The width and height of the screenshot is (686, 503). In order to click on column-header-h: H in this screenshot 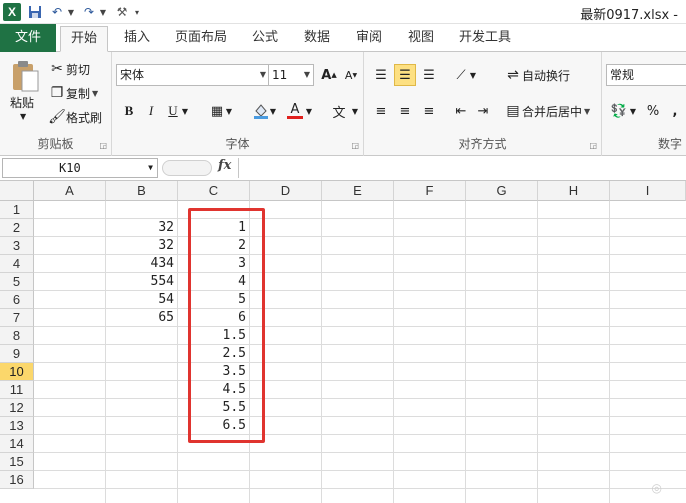, I will do `click(574, 191)`.